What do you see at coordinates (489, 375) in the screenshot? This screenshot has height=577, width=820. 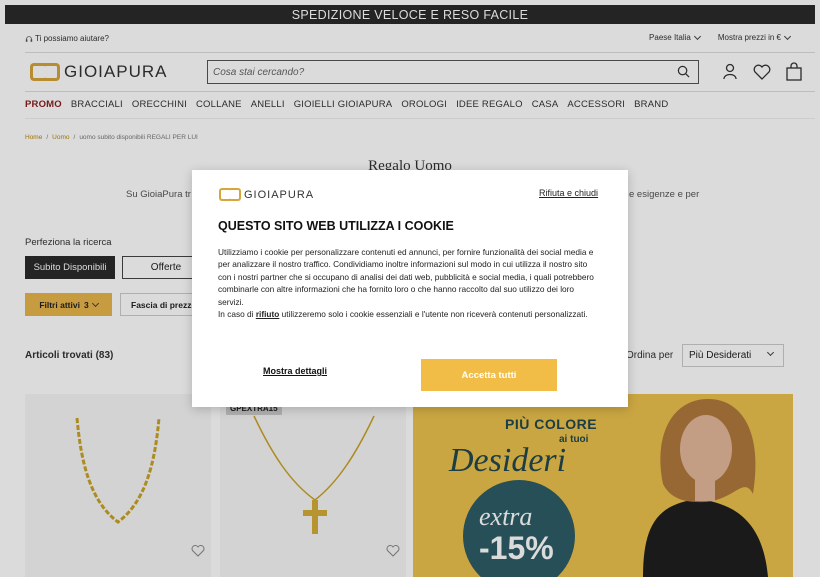 I see `accept-all-button: Accetta tutti` at bounding box center [489, 375].